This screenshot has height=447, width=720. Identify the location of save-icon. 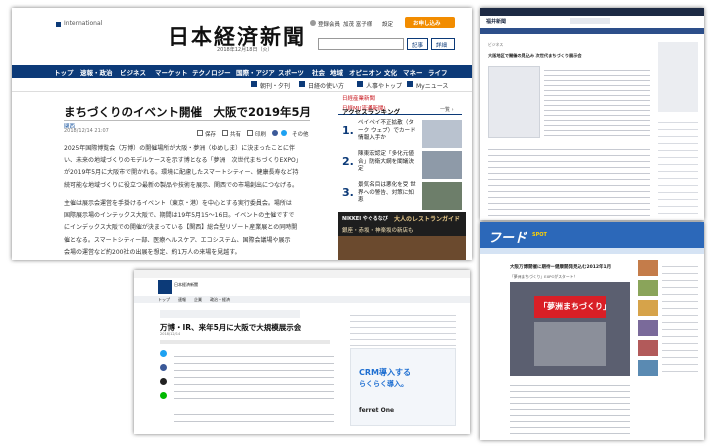
(200, 133).